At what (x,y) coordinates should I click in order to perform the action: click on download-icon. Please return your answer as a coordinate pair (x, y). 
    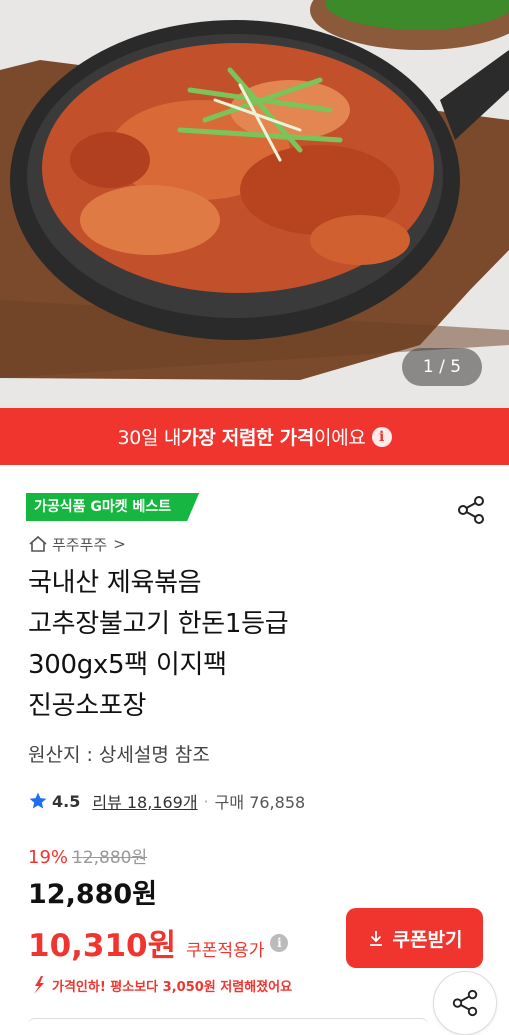
    Looking at the image, I should click on (375, 938).